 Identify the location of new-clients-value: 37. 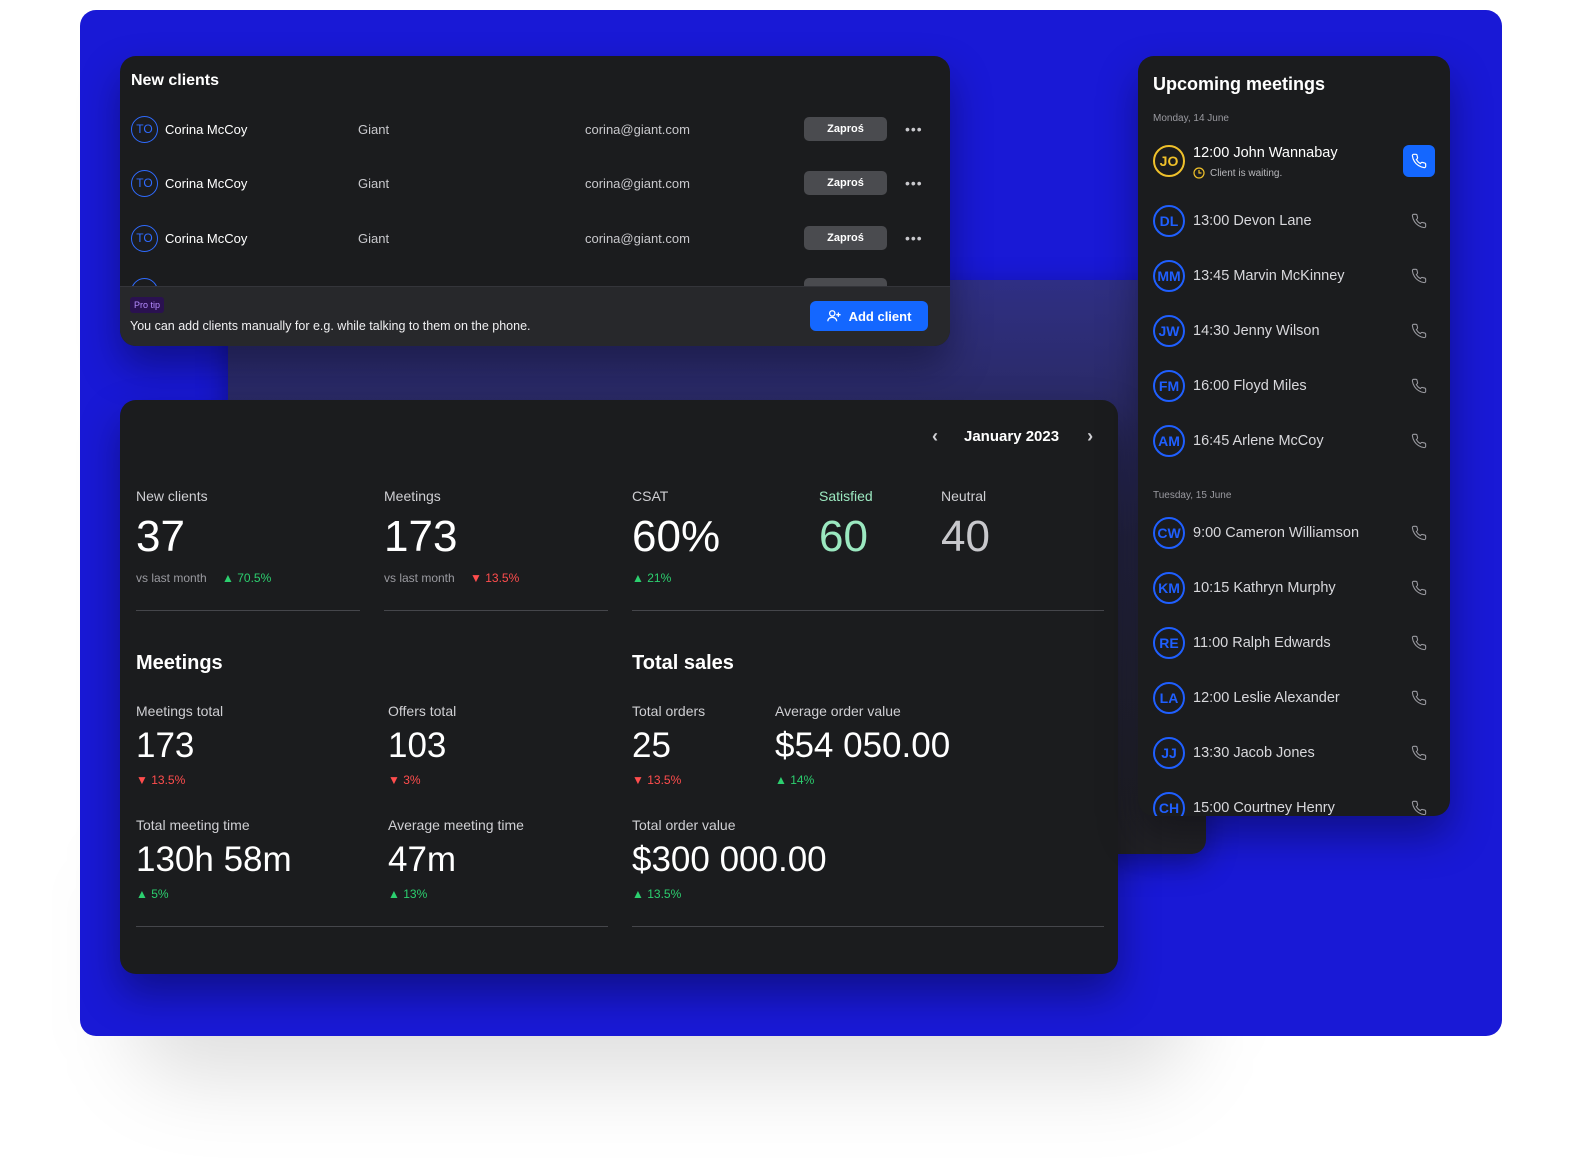
(160, 536).